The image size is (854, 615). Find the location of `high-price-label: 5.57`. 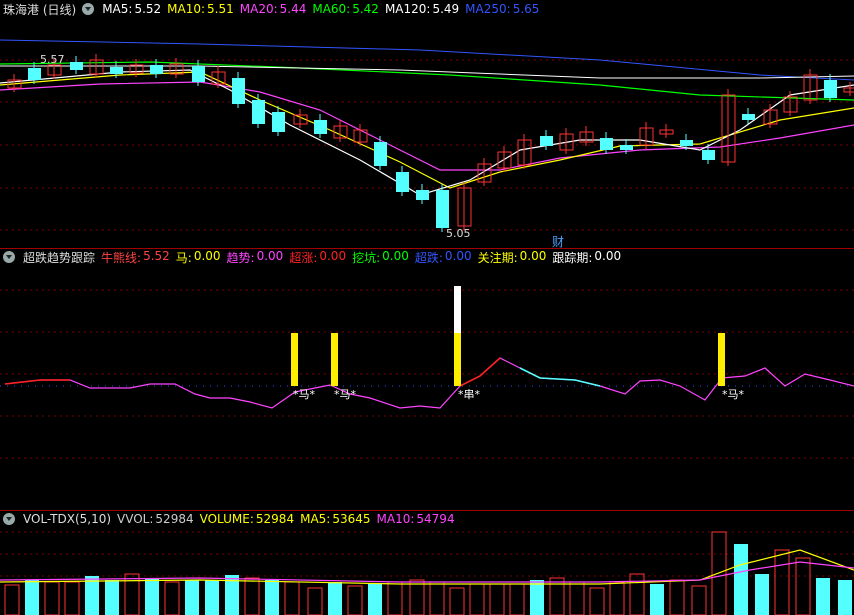

high-price-label: 5.57 is located at coordinates (52, 59).